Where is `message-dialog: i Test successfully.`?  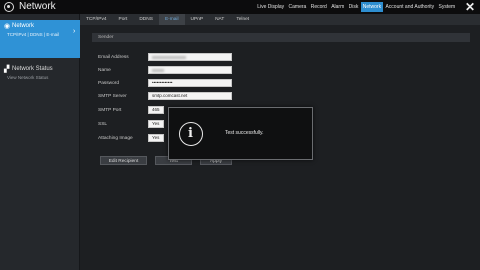 message-dialog: i Test successfully. is located at coordinates (240, 133).